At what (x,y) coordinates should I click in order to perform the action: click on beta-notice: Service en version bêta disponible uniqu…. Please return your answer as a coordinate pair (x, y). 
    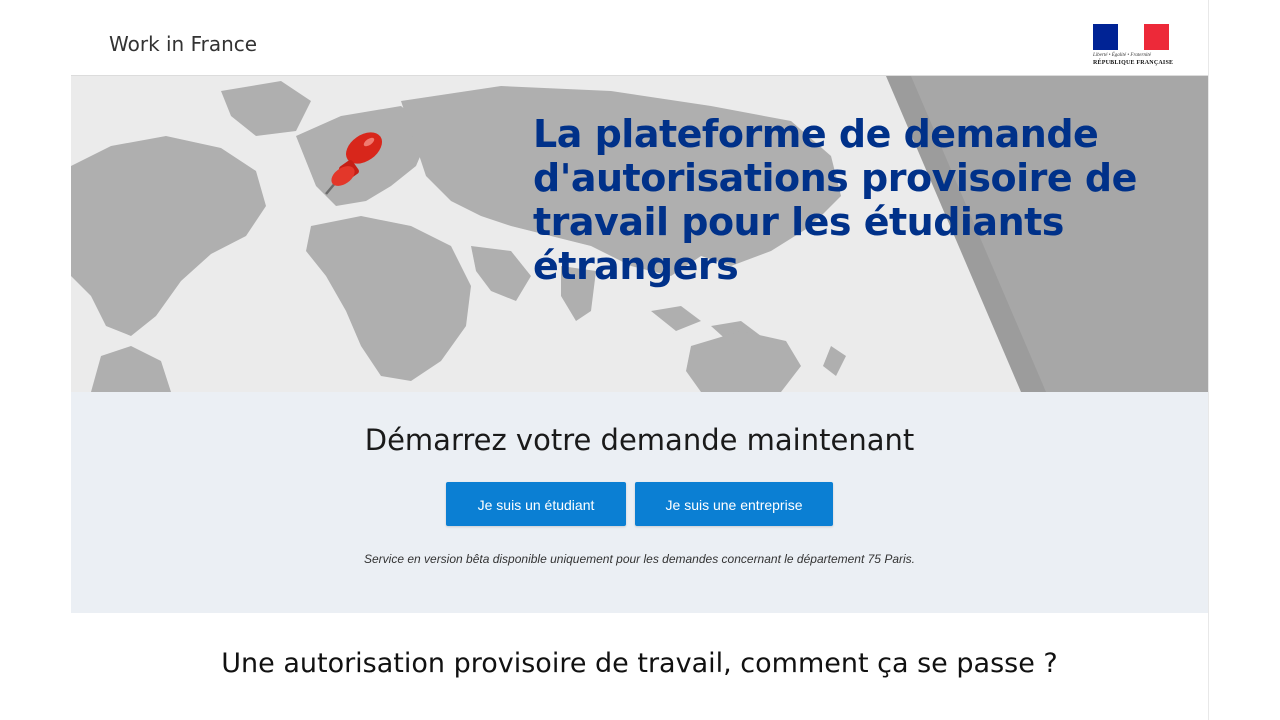
    Looking at the image, I should click on (639, 559).